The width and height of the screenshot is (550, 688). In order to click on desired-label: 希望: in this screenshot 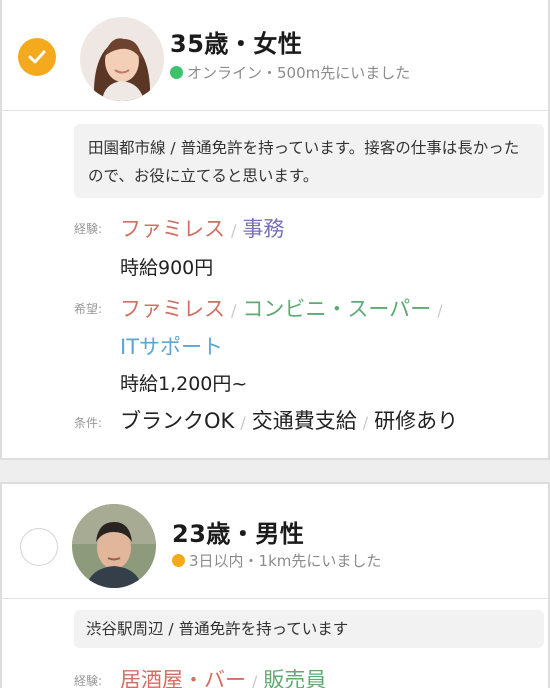, I will do `click(88, 309)`.